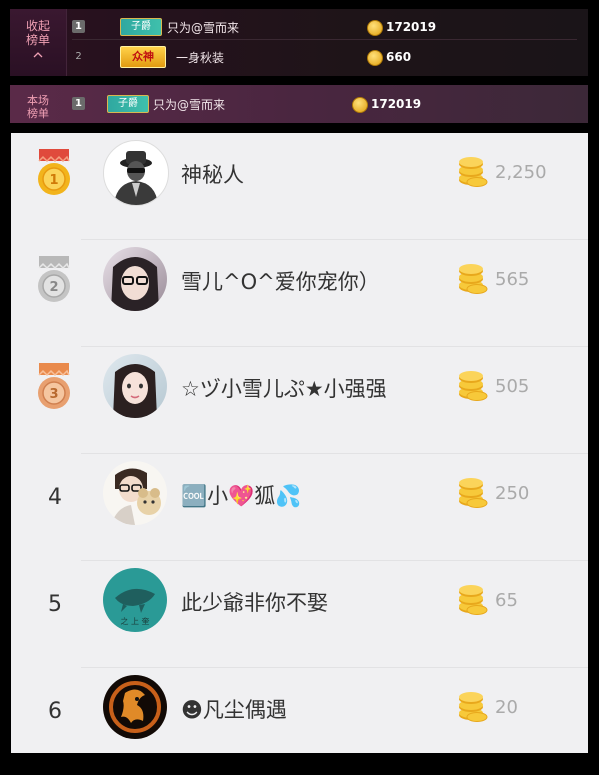 Image resolution: width=599 pixels, height=775 pixels. I want to click on list-item: 4 🆒小💖狐💦 250, so click(299, 507).